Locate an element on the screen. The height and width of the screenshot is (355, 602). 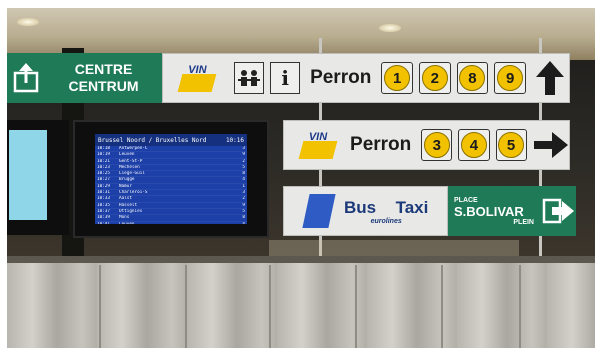
departure-row: 10:41Leuven4 is located at coordinates (171, 223).